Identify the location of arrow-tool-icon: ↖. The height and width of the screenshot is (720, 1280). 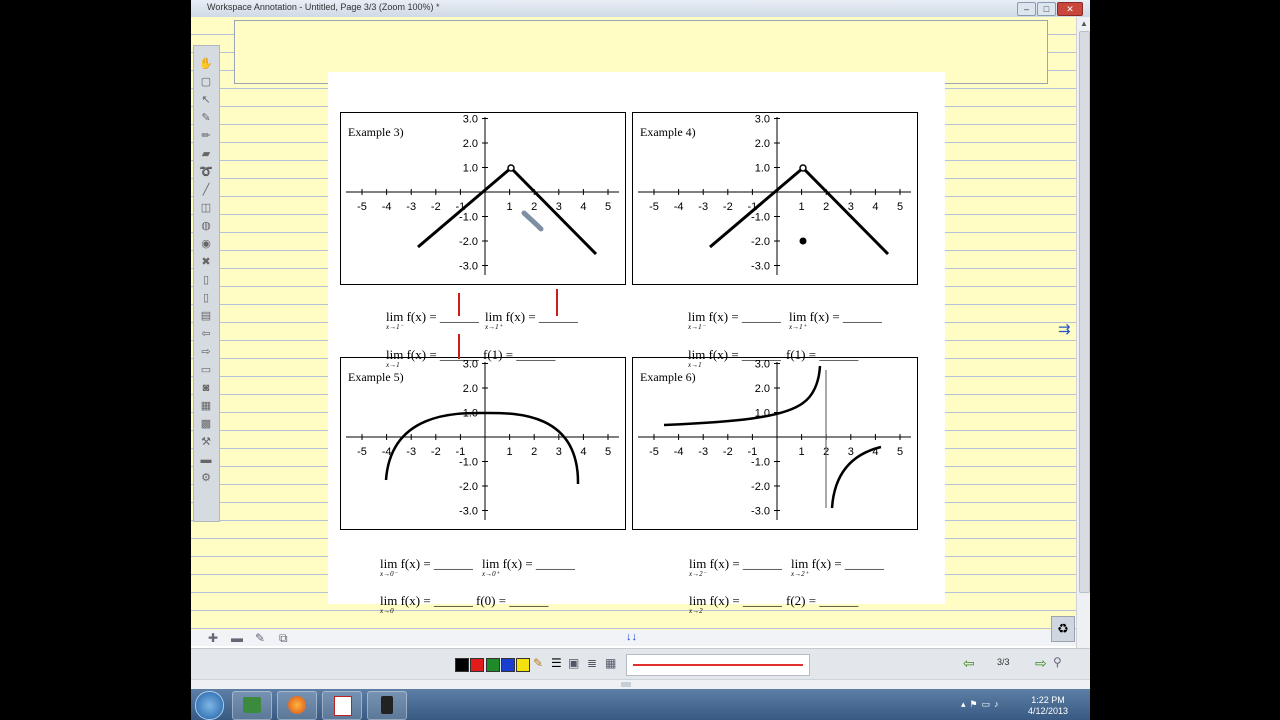
(206, 100).